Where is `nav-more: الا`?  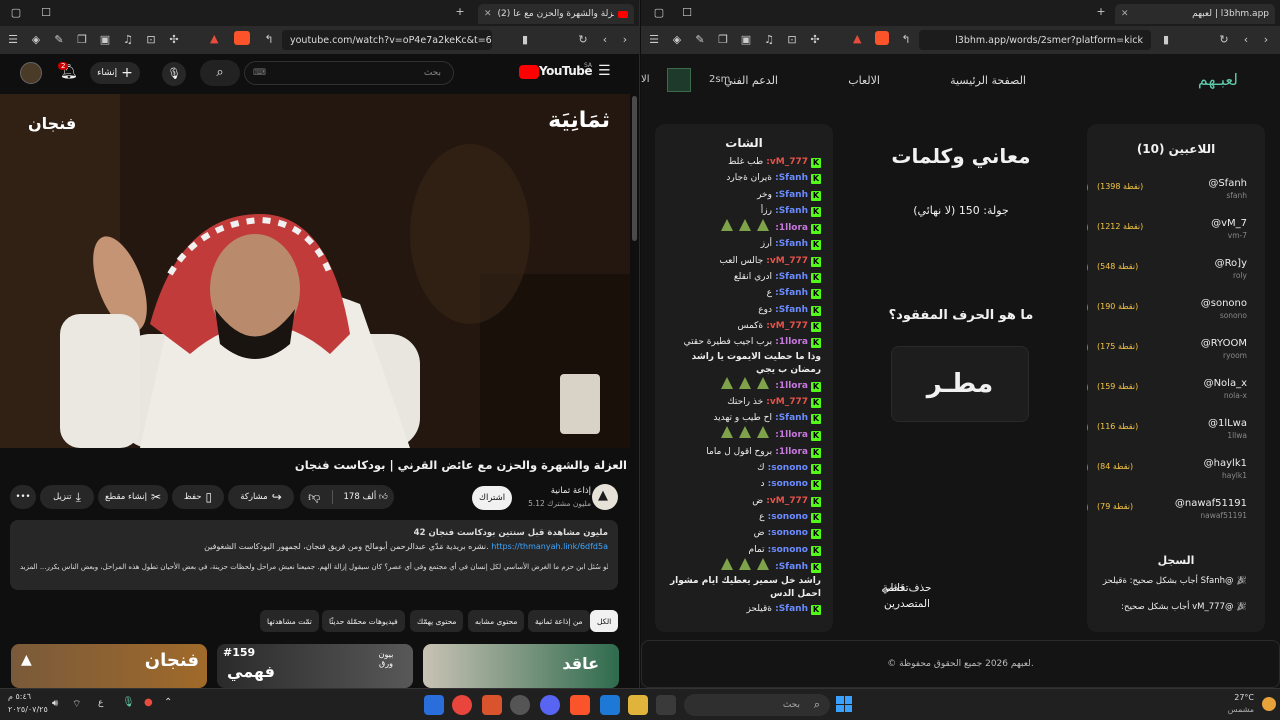
nav-more: الا is located at coordinates (645, 79).